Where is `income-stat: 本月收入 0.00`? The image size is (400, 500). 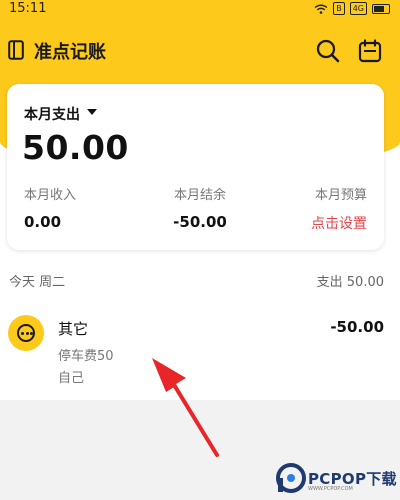 income-stat: 本月收入 0.00 is located at coordinates (50, 207).